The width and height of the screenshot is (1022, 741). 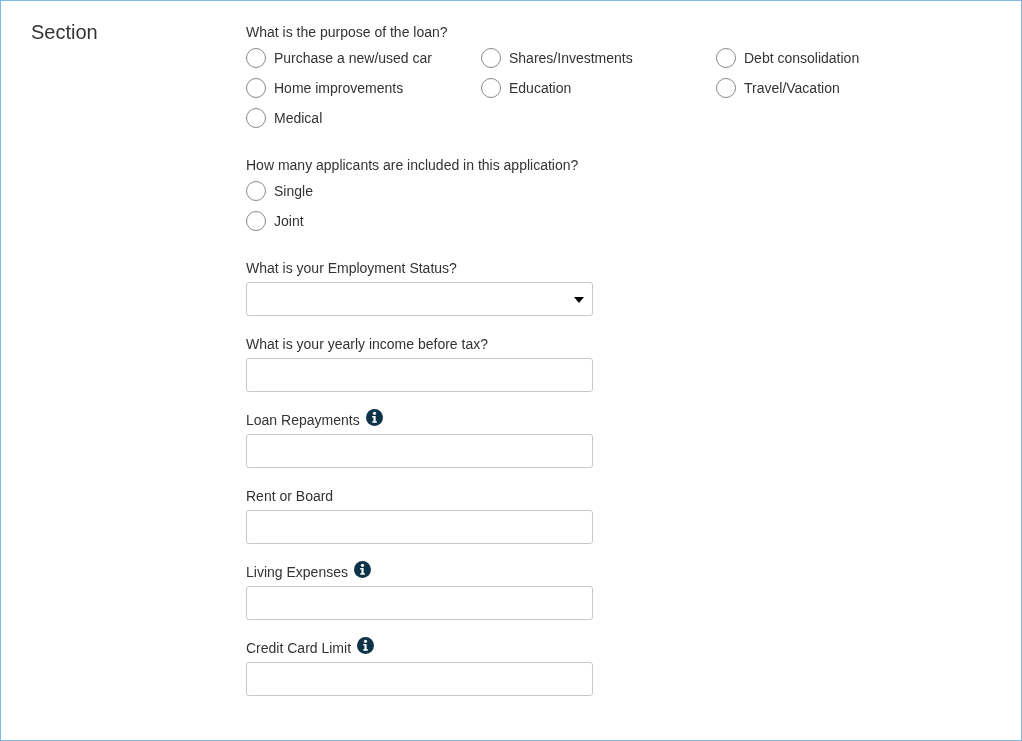 I want to click on question-label: What is your yearly income before tax?, so click(x=367, y=344).